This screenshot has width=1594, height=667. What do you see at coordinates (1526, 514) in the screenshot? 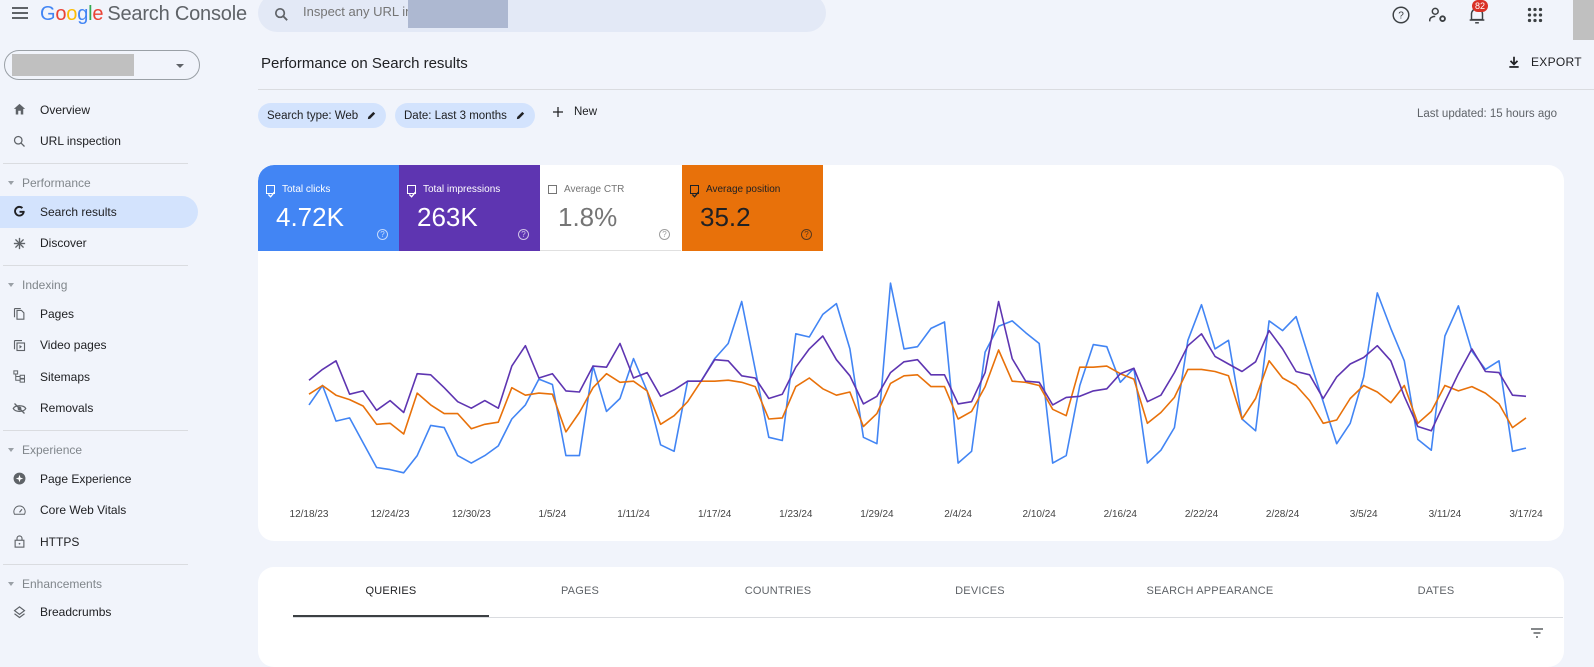
I see `x-tick-label: 3/17/24` at bounding box center [1526, 514].